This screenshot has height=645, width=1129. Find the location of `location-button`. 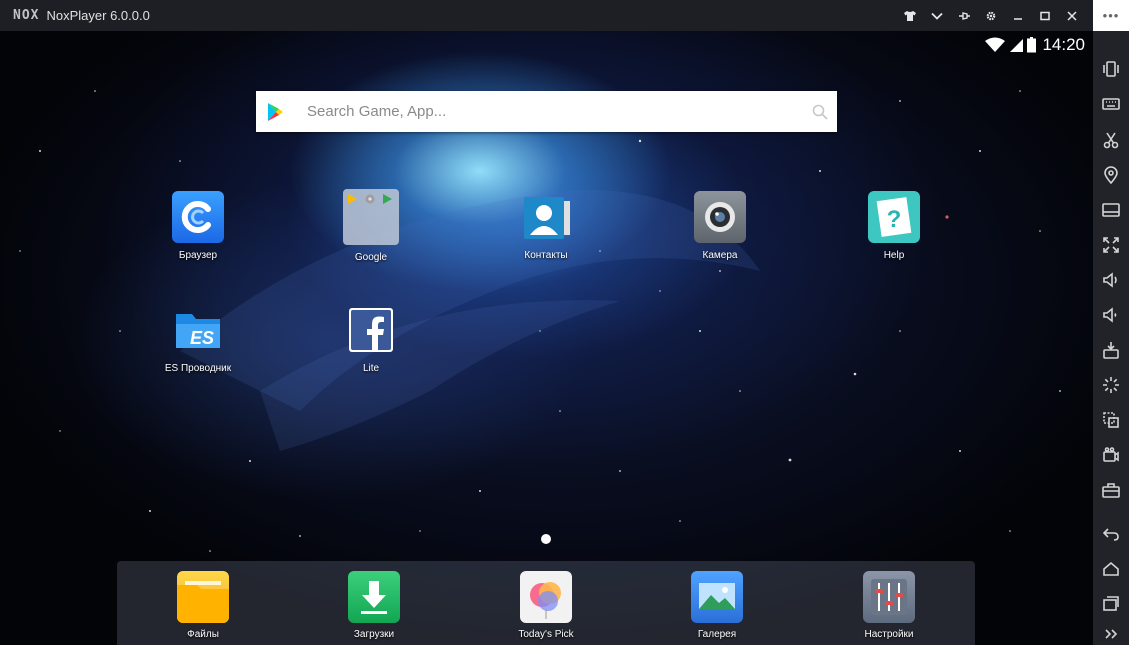

location-button is located at coordinates (1111, 175).